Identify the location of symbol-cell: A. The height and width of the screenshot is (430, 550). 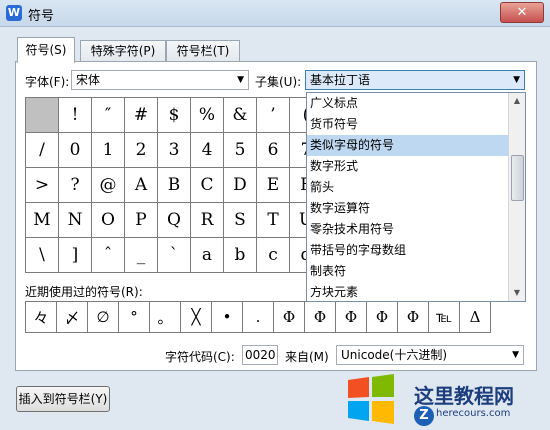
(141, 185).